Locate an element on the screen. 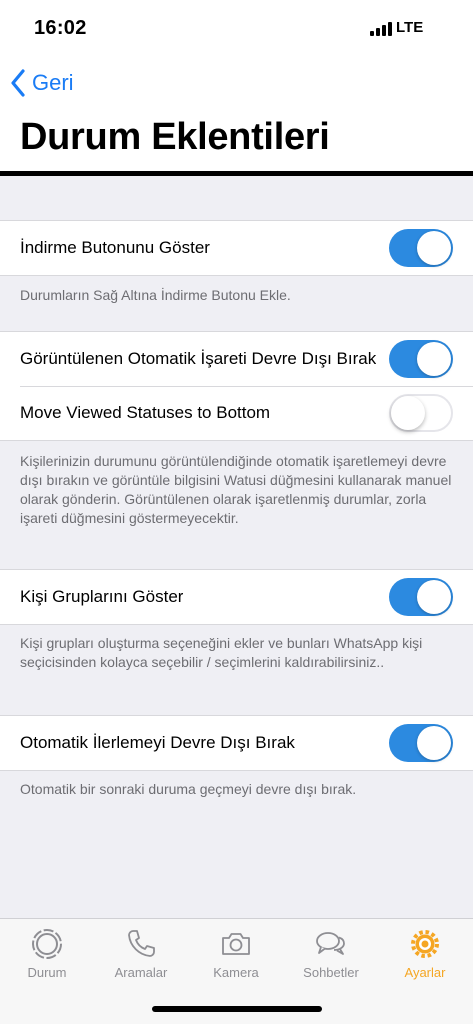 This screenshot has width=473, height=1024. back-label: Geri is located at coordinates (53, 82).